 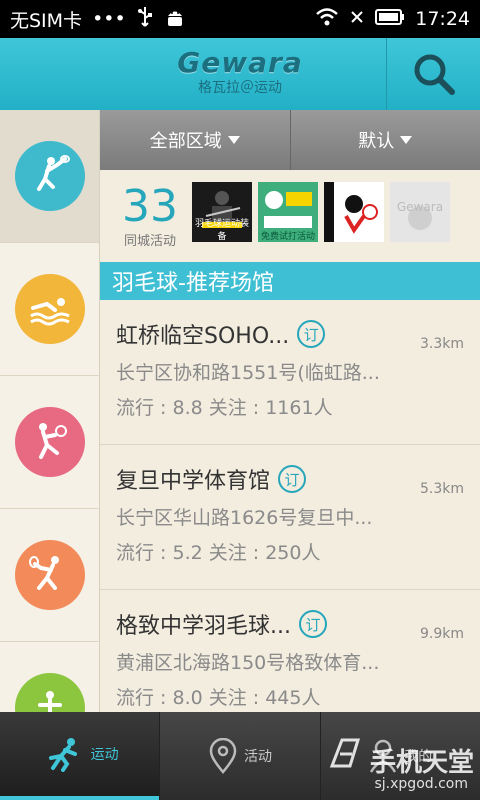 What do you see at coordinates (240, 19) in the screenshot?
I see `status-bar: 无SIM卡 ••• 17:24` at bounding box center [240, 19].